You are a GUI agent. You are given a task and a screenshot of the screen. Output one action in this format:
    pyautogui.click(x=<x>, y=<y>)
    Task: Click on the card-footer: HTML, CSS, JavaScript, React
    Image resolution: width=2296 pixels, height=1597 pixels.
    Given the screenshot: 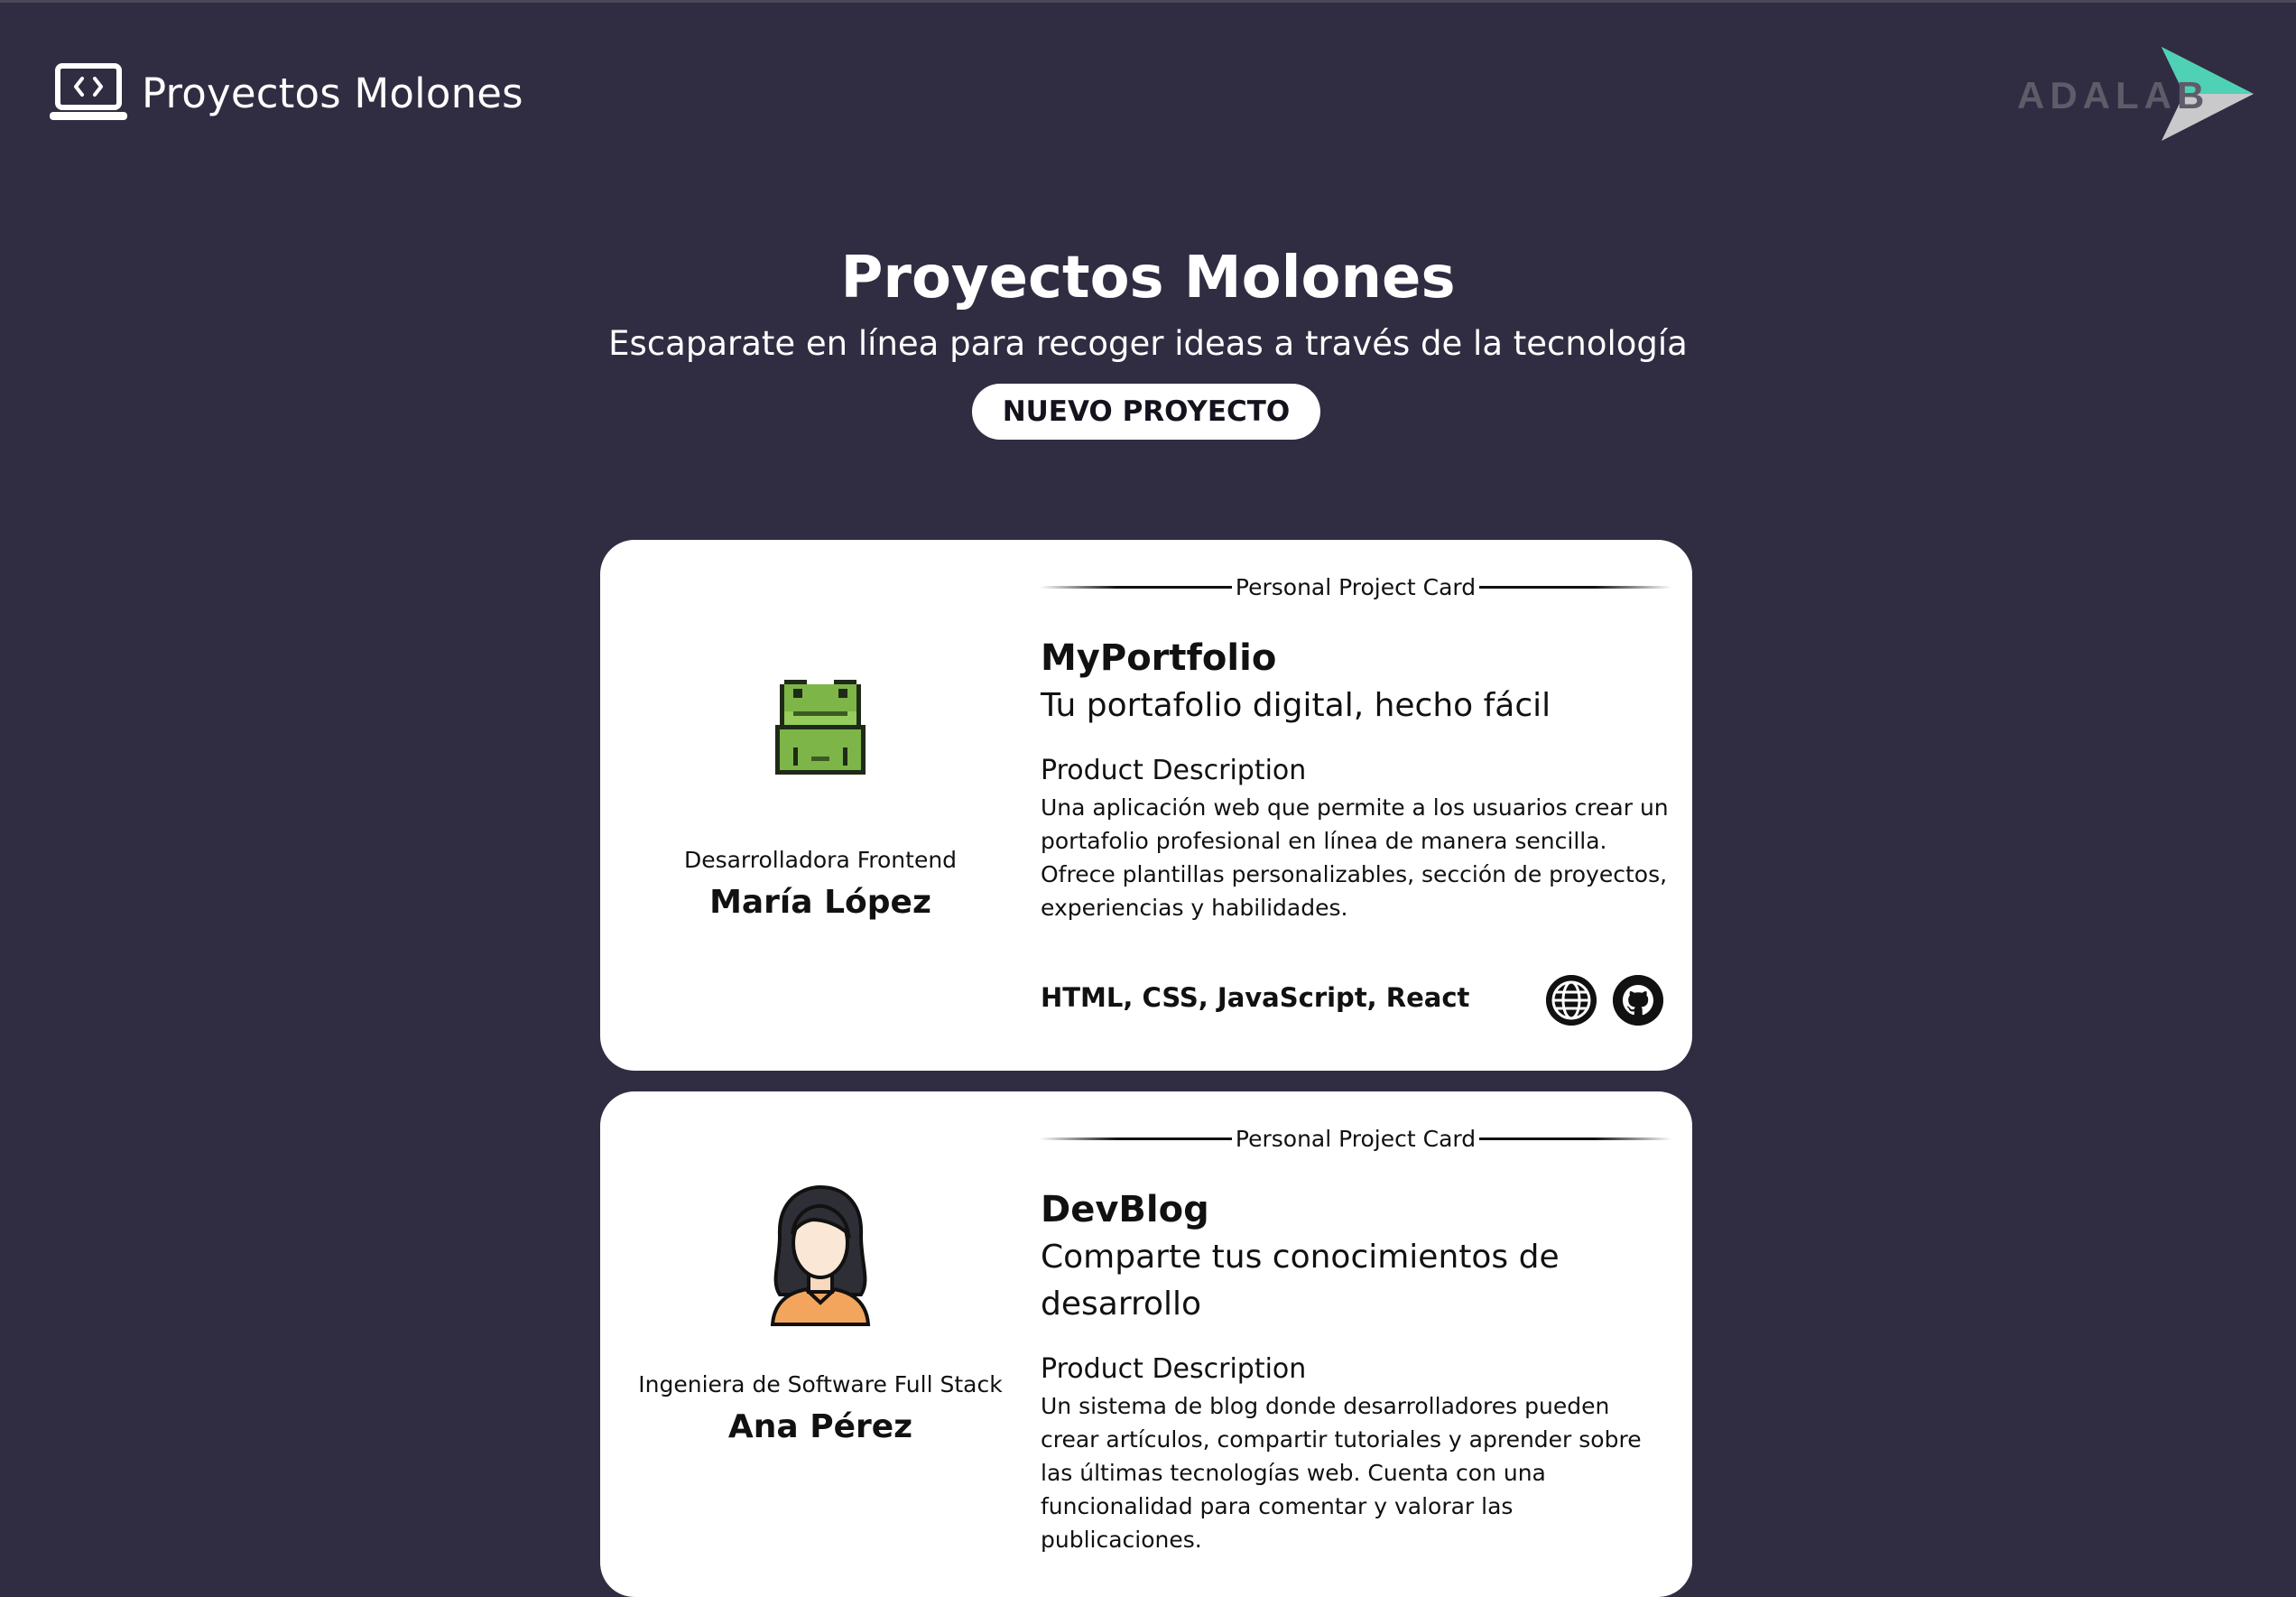 What is the action you would take?
    pyautogui.click(x=1352, y=1002)
    